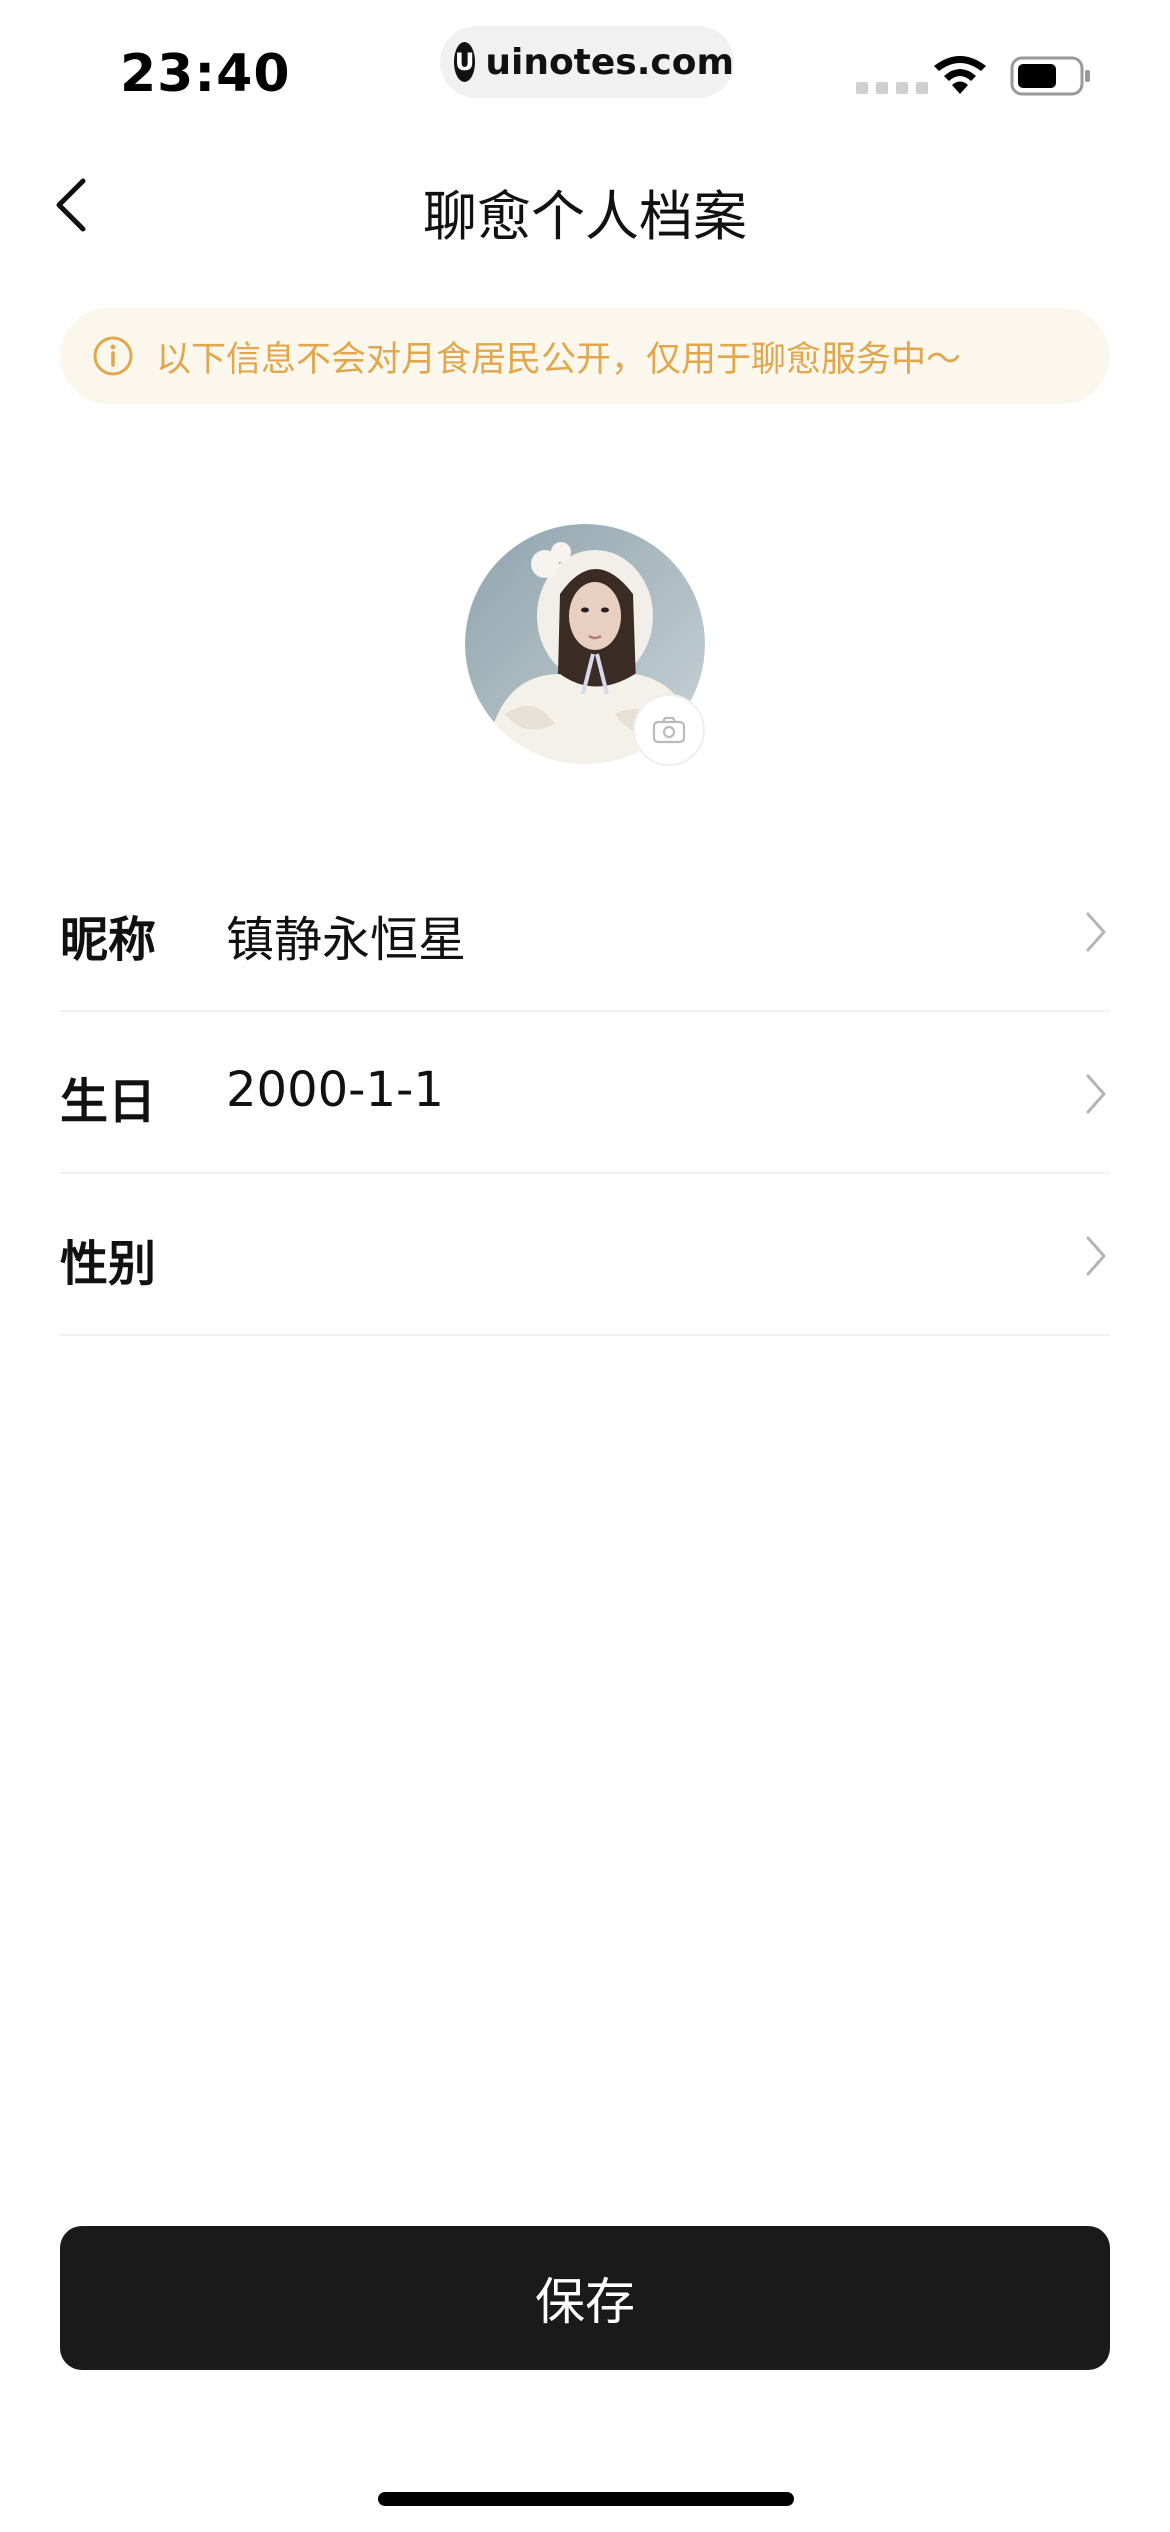 The image size is (1170, 2532). I want to click on info-icon, so click(113, 356).